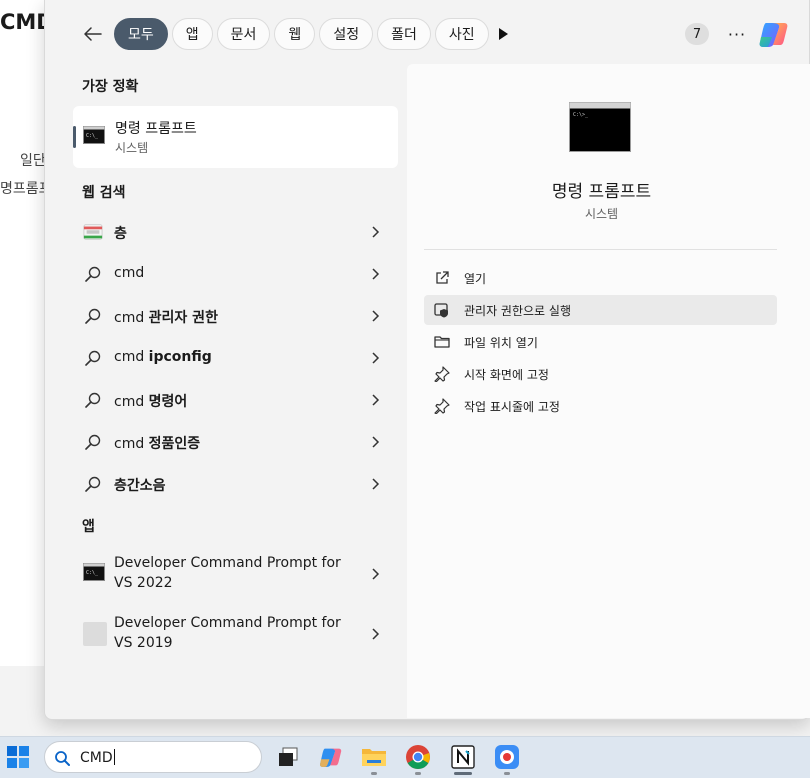 The height and width of the screenshot is (778, 810). What do you see at coordinates (442, 342) in the screenshot?
I see `folder-icon` at bounding box center [442, 342].